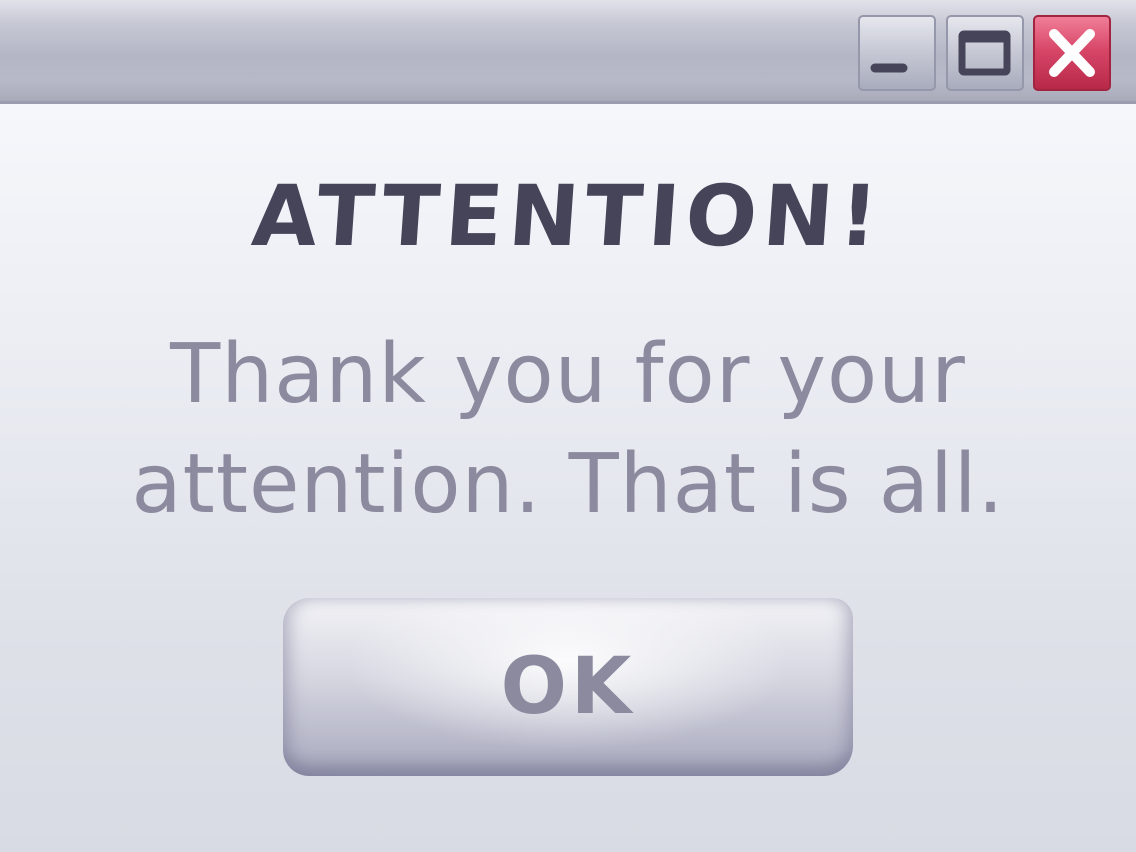  What do you see at coordinates (1072, 53) in the screenshot?
I see `close-button` at bounding box center [1072, 53].